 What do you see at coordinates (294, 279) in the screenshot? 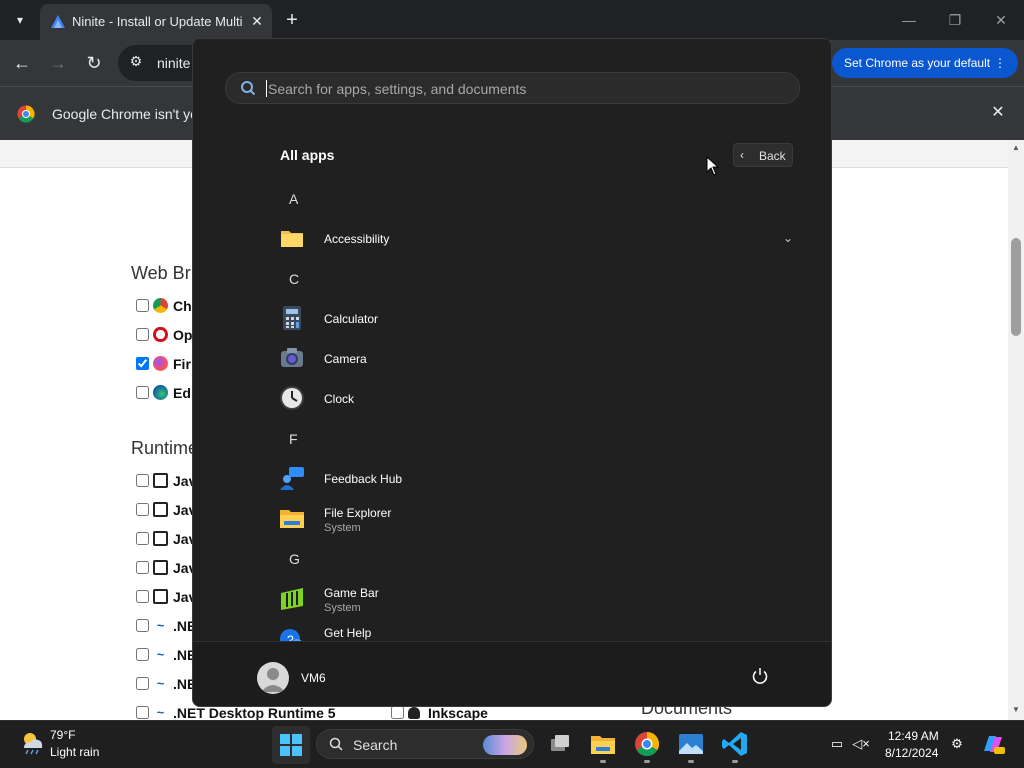
I see `letter-header-c: C` at bounding box center [294, 279].